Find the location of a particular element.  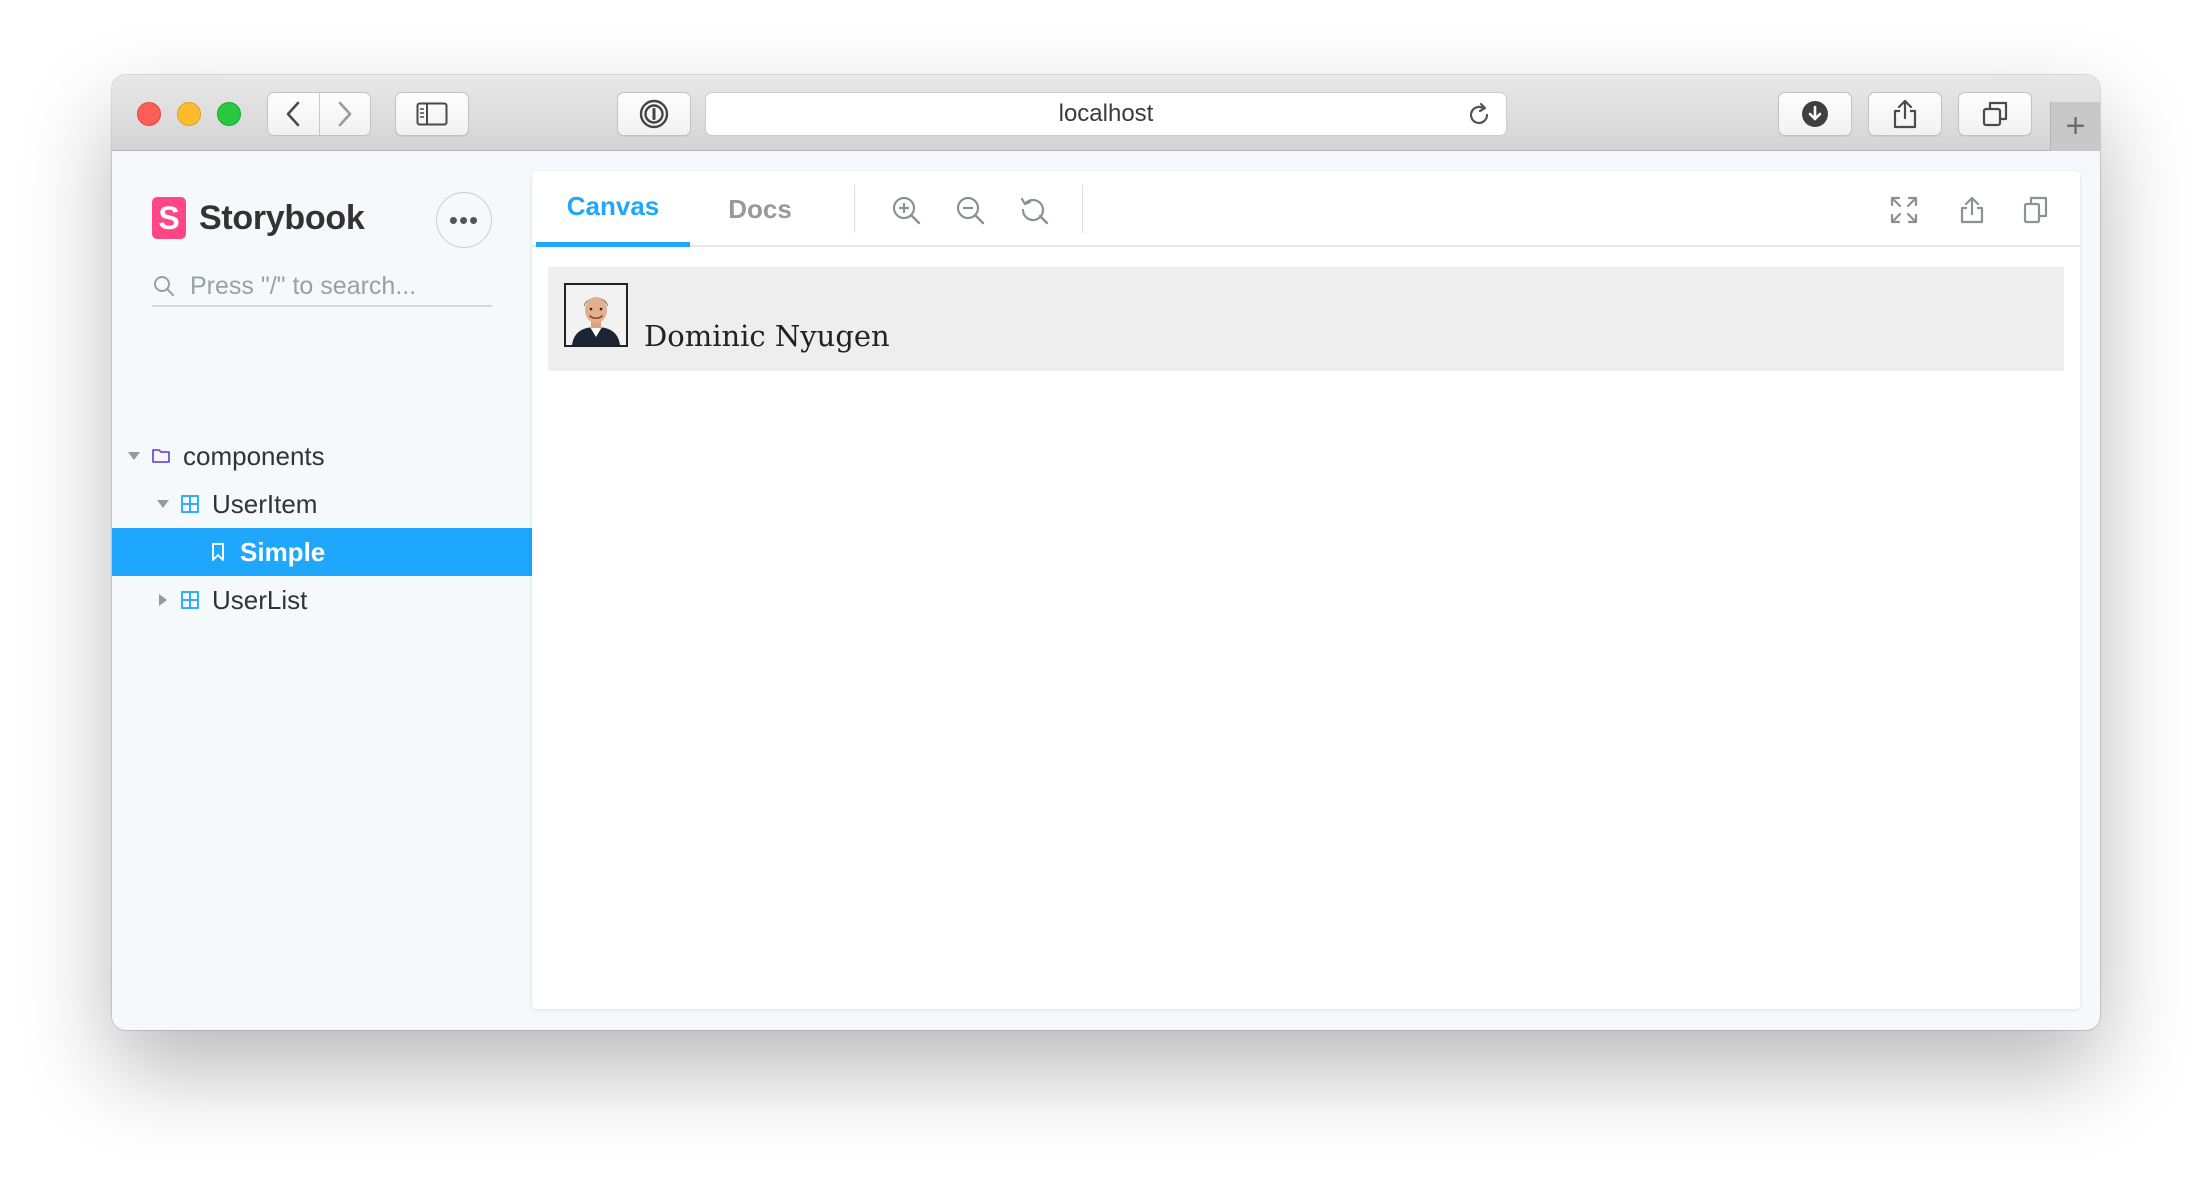

tree-item-components: components is located at coordinates (322, 456).